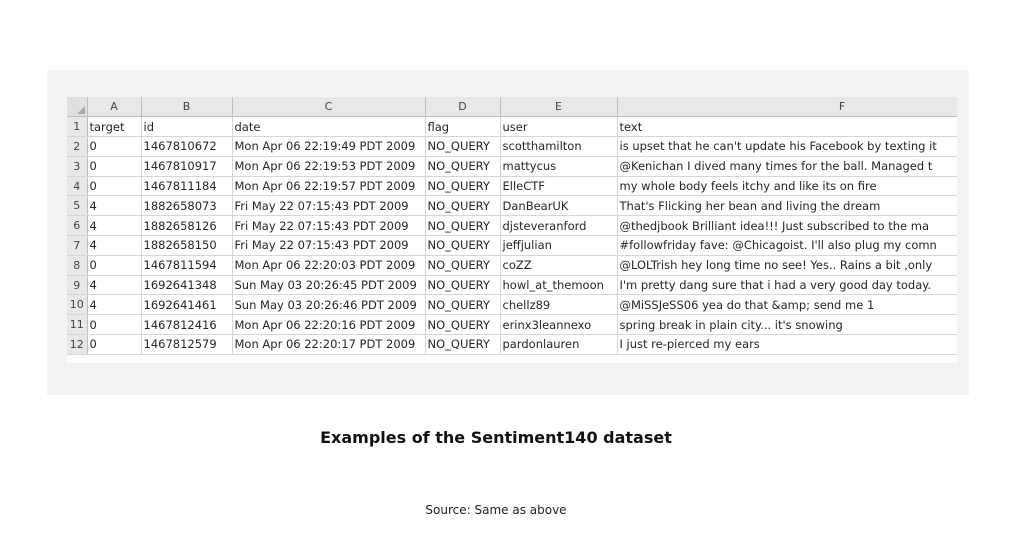  Describe the element at coordinates (187, 344) in the screenshot. I see `table-cell: 1467812579` at that location.